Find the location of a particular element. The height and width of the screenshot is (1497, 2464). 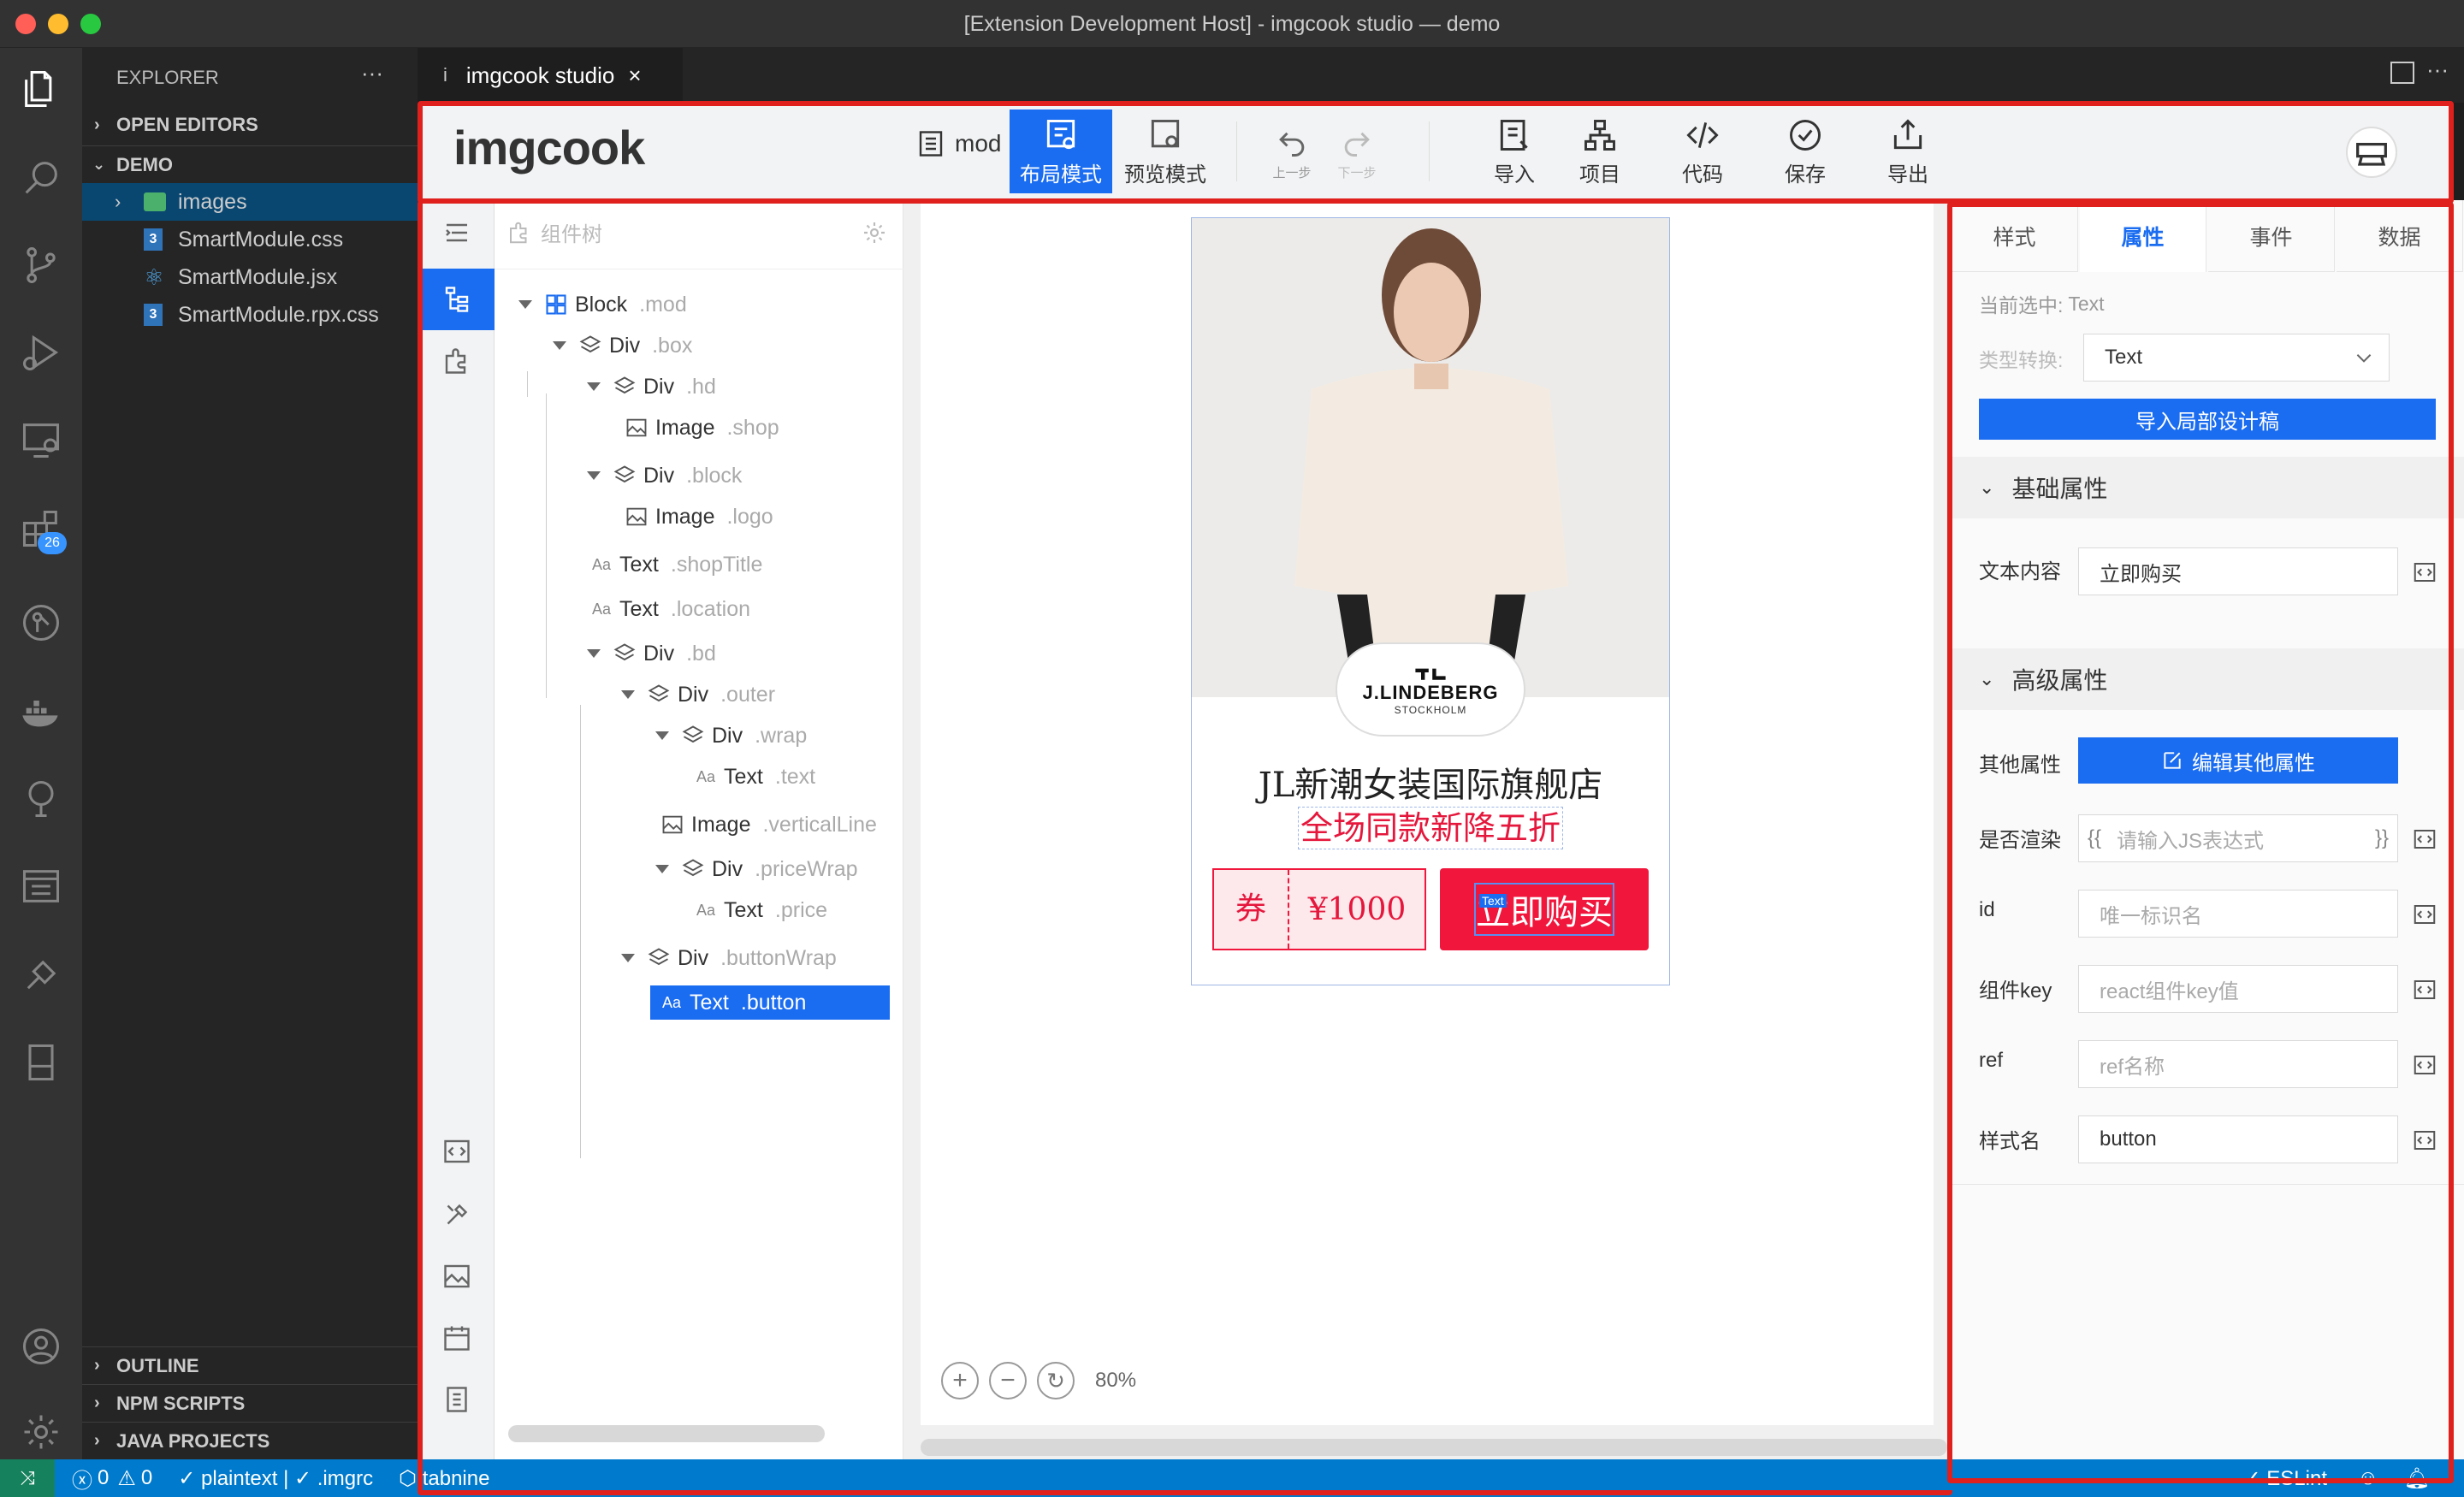

collapse-icon is located at coordinates (456, 233).